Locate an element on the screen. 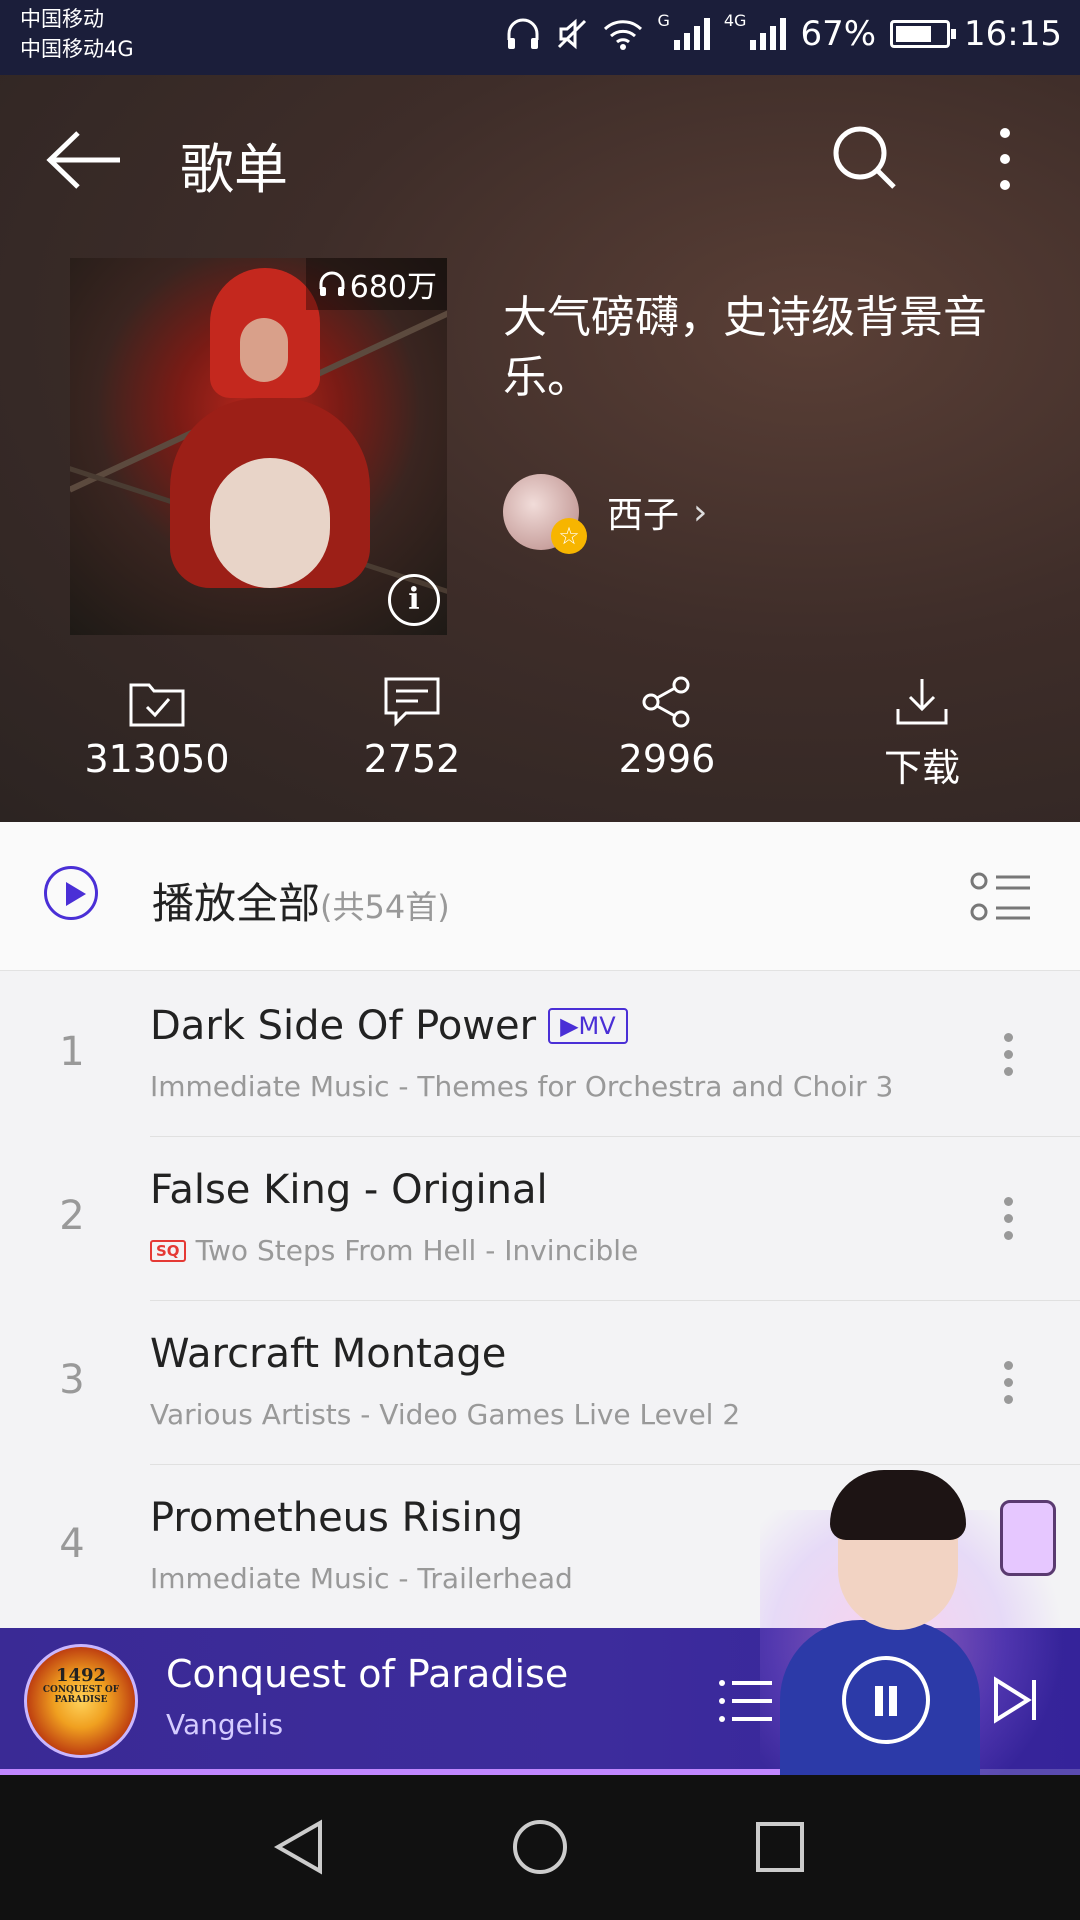 The image size is (1080, 1920). network-type-1: G is located at coordinates (663, 20).